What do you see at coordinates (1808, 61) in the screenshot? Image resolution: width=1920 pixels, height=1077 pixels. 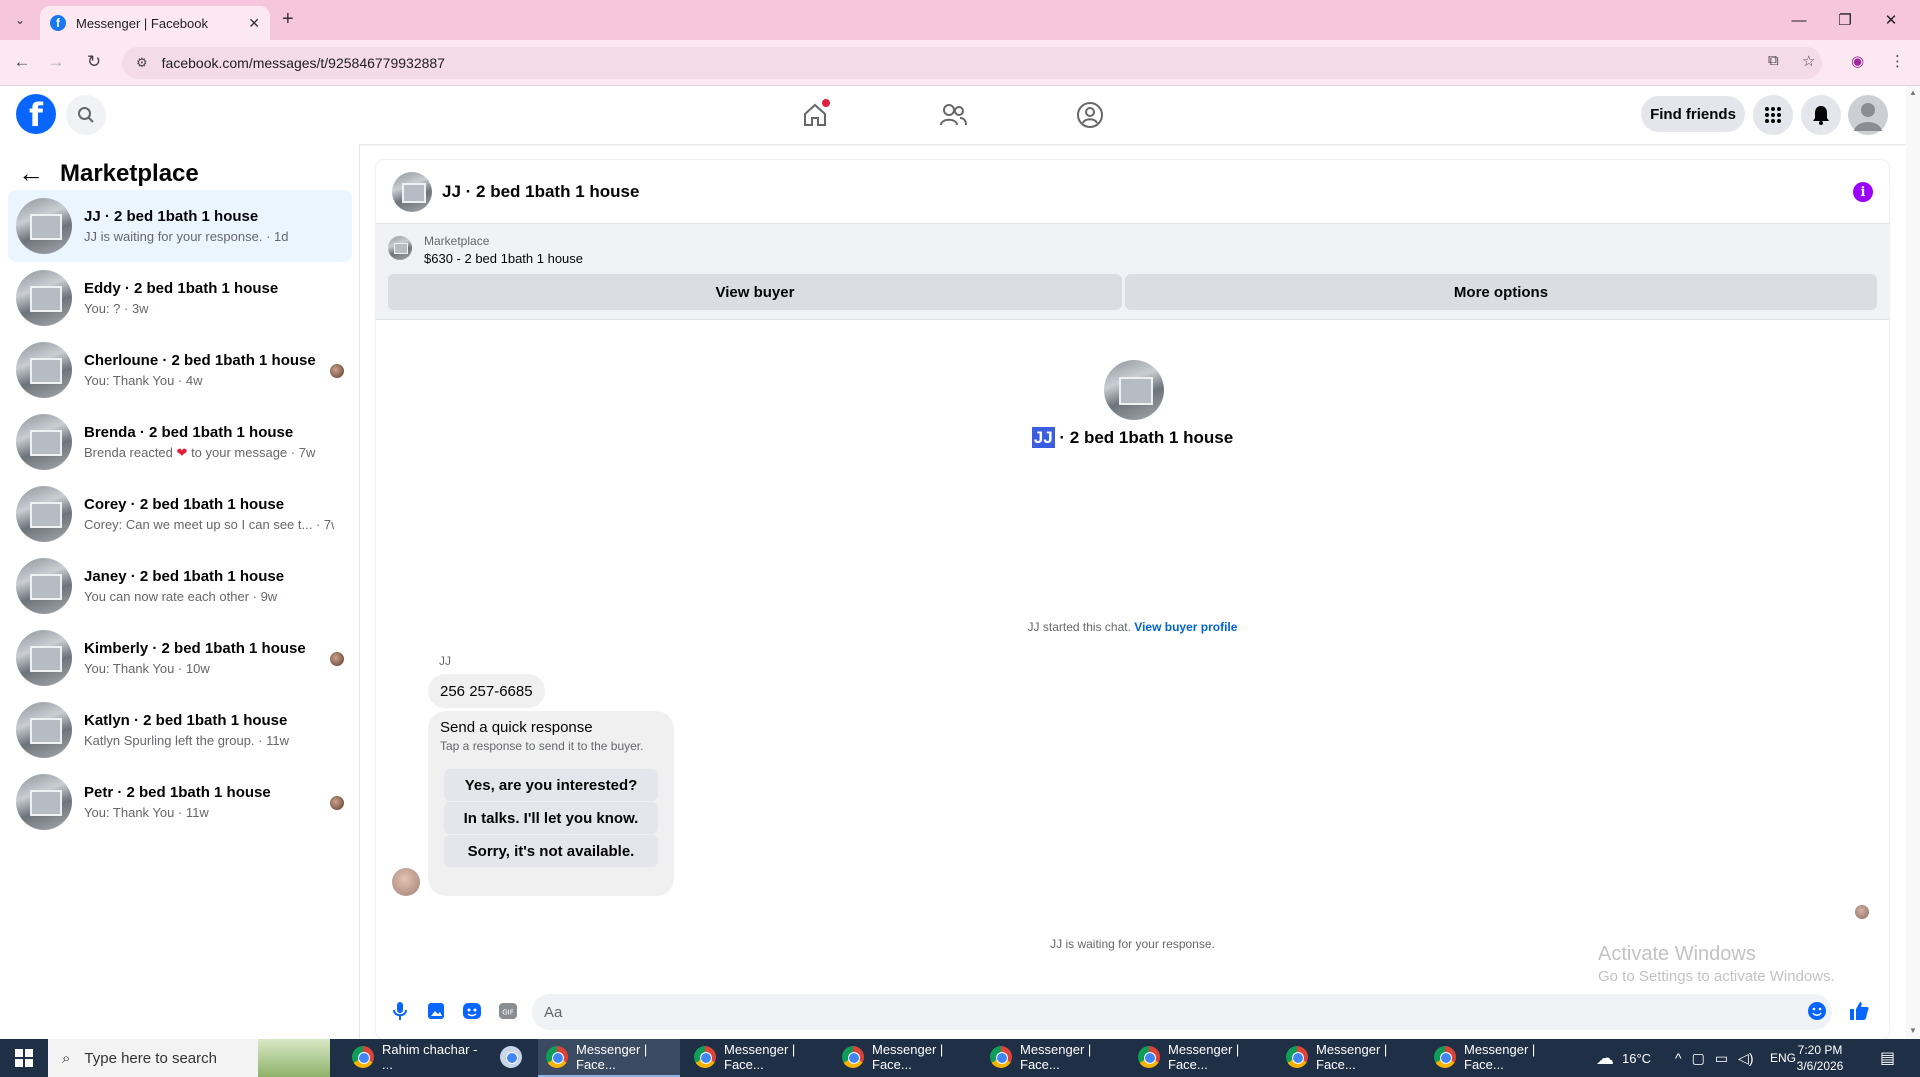 I see `bookmark-star-icon: ☆` at bounding box center [1808, 61].